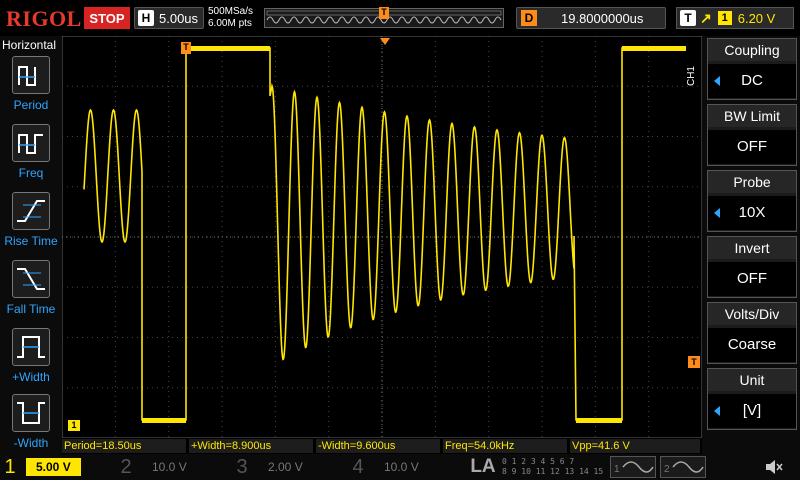 The height and width of the screenshot is (480, 800). I want to click on trigger-box: T ↗ 1 6.20 V, so click(735, 18).